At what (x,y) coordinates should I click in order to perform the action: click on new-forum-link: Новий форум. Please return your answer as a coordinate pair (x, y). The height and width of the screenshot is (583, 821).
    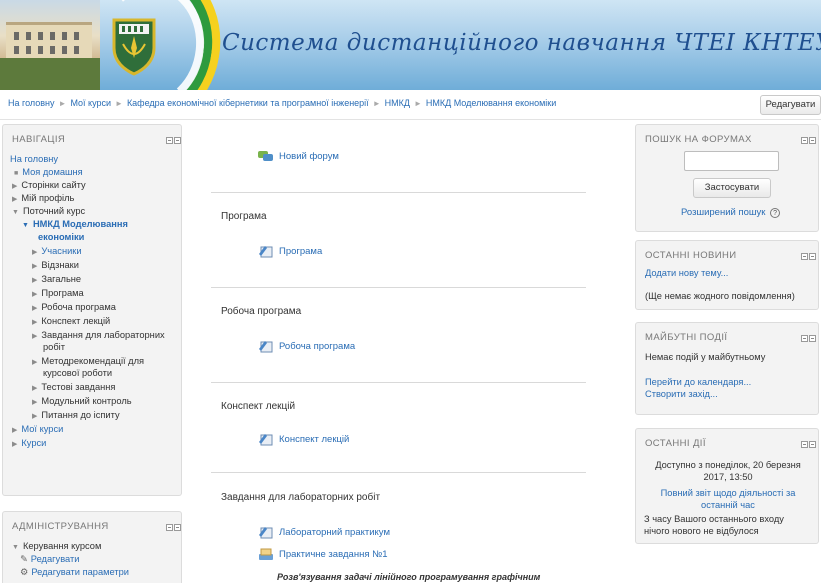
    Looking at the image, I should click on (309, 156).